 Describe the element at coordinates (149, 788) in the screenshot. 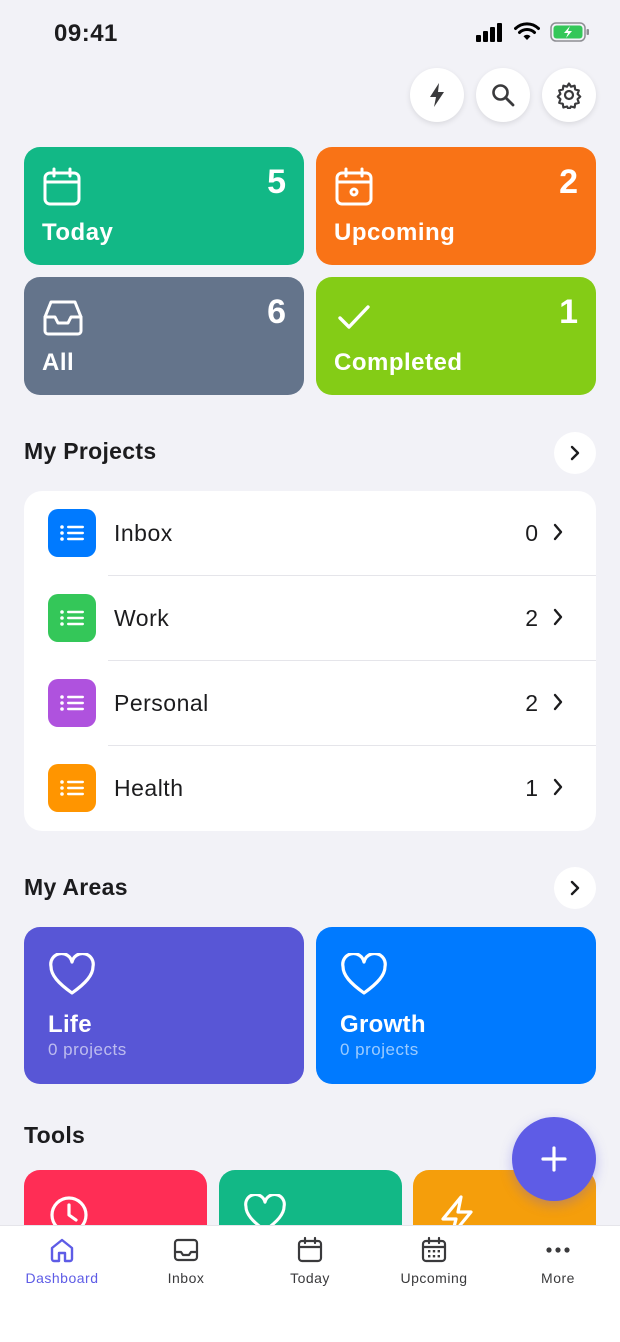

I see `project-name: Health` at that location.